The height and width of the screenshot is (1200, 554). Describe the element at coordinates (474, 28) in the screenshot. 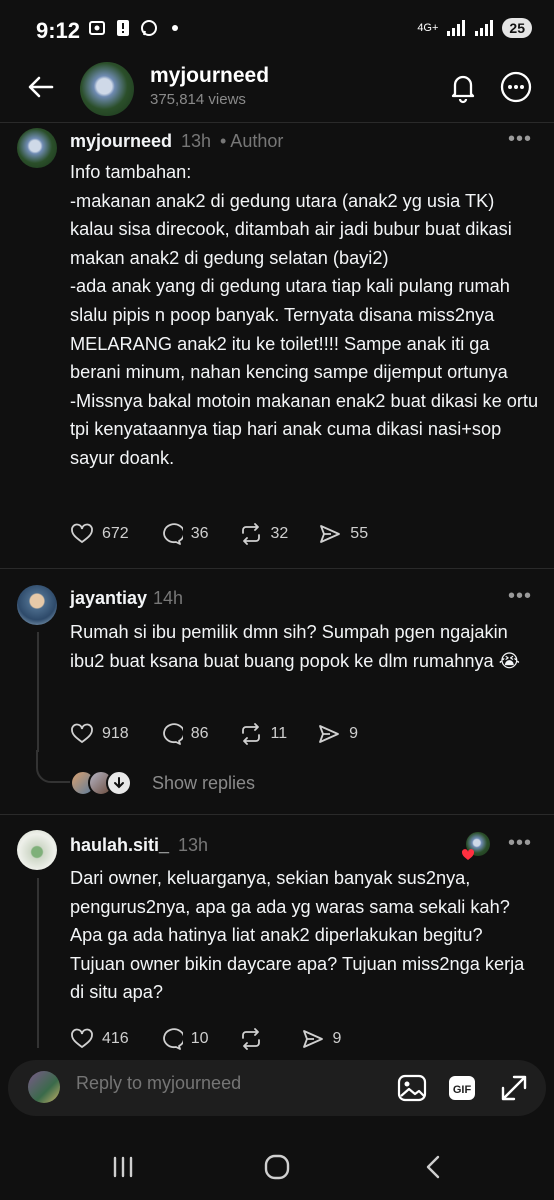

I see `status-right: 4G+ 25` at that location.